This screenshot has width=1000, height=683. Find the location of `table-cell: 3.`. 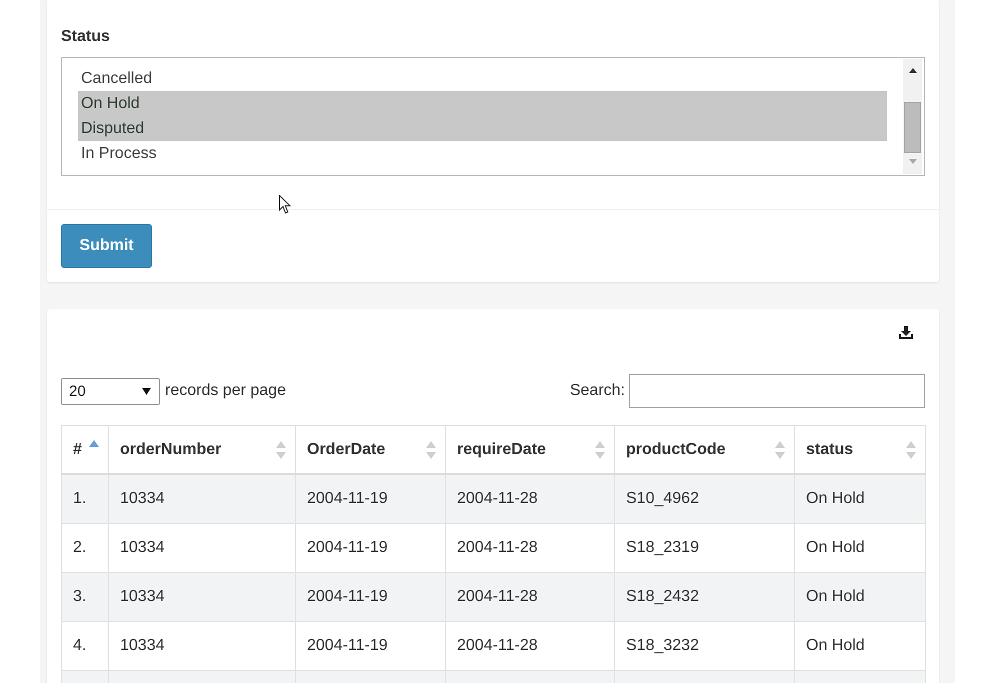

table-cell: 3. is located at coordinates (85, 597).